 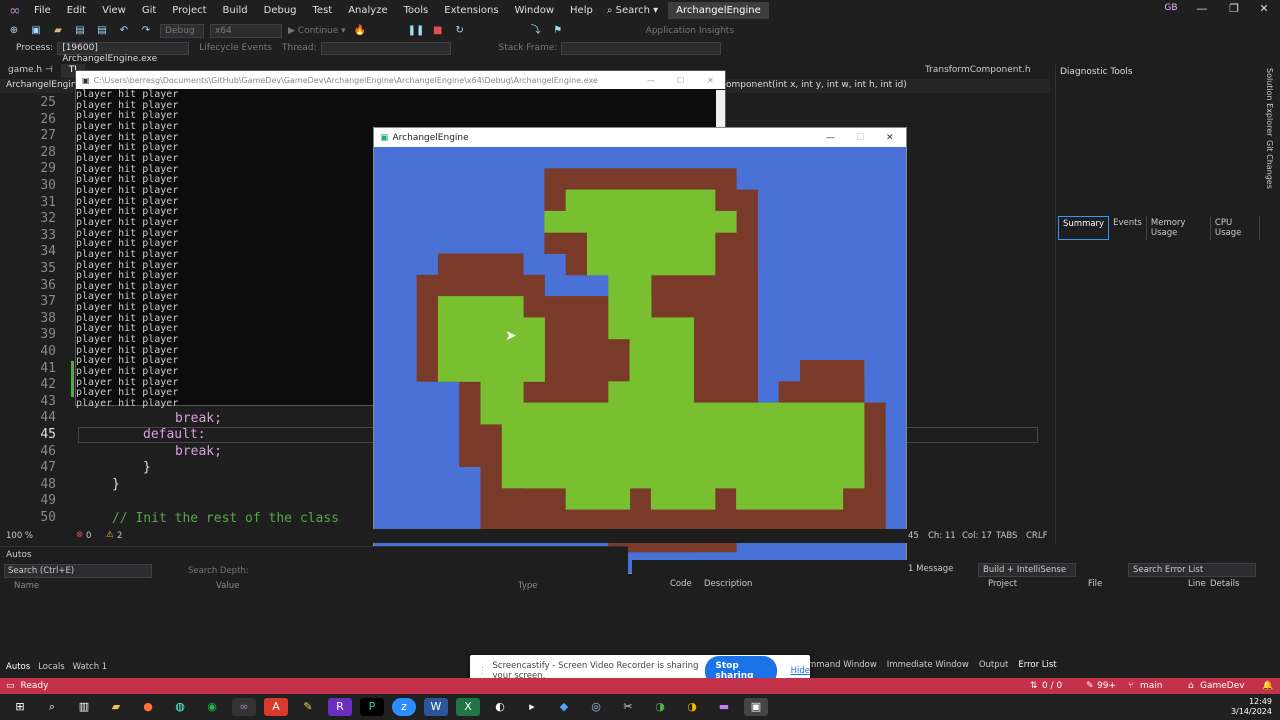 What do you see at coordinates (367, 10) in the screenshot?
I see `menu-analyze: Analyze` at bounding box center [367, 10].